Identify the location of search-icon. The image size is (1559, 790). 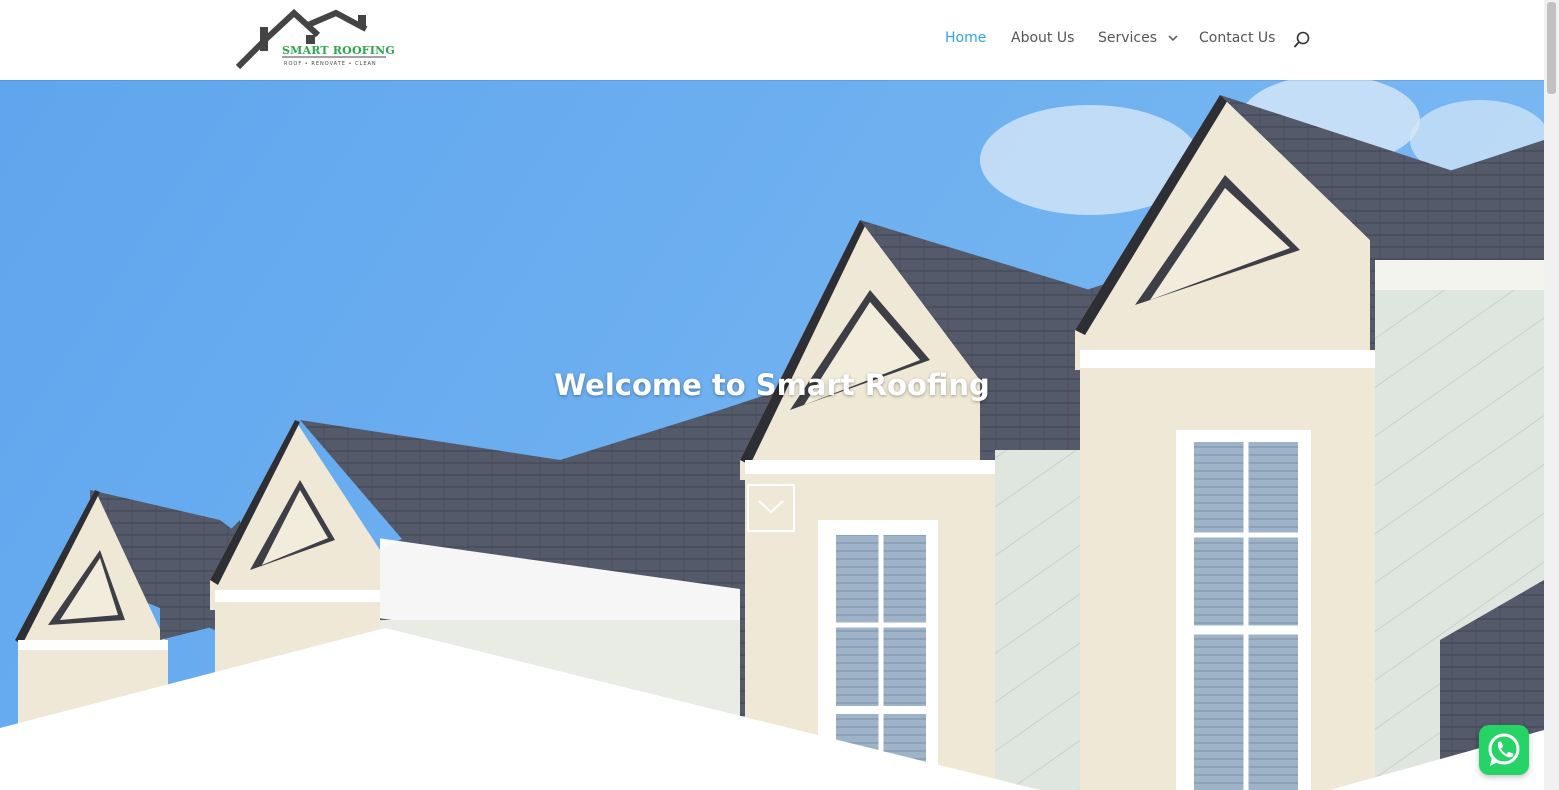
(1302, 40).